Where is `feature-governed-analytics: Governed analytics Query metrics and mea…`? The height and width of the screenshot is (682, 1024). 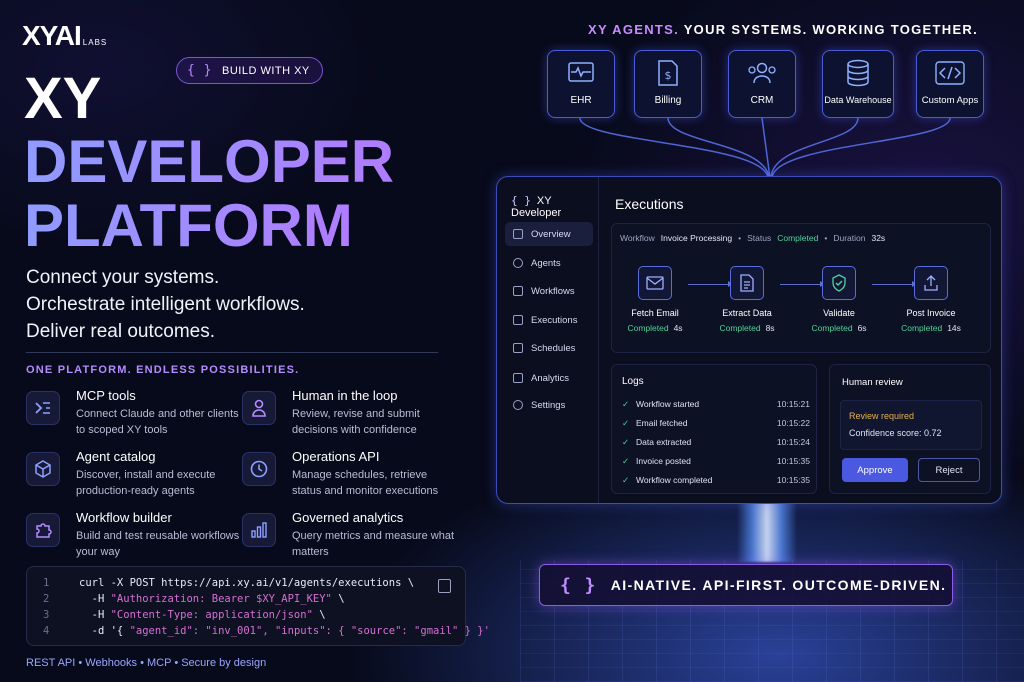 feature-governed-analytics: Governed analytics Query metrics and mea… is located at coordinates (348, 540).